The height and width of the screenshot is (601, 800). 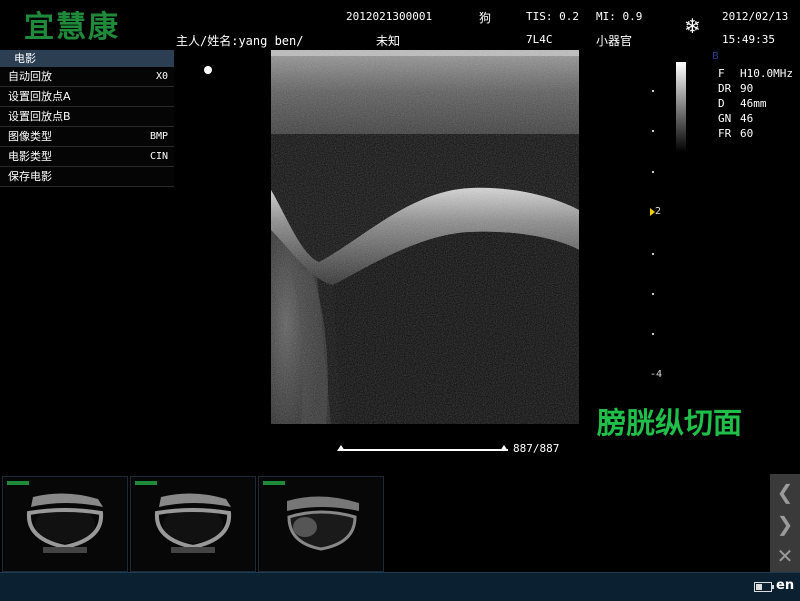 What do you see at coordinates (785, 585) in the screenshot?
I see `language-indicator: en` at bounding box center [785, 585].